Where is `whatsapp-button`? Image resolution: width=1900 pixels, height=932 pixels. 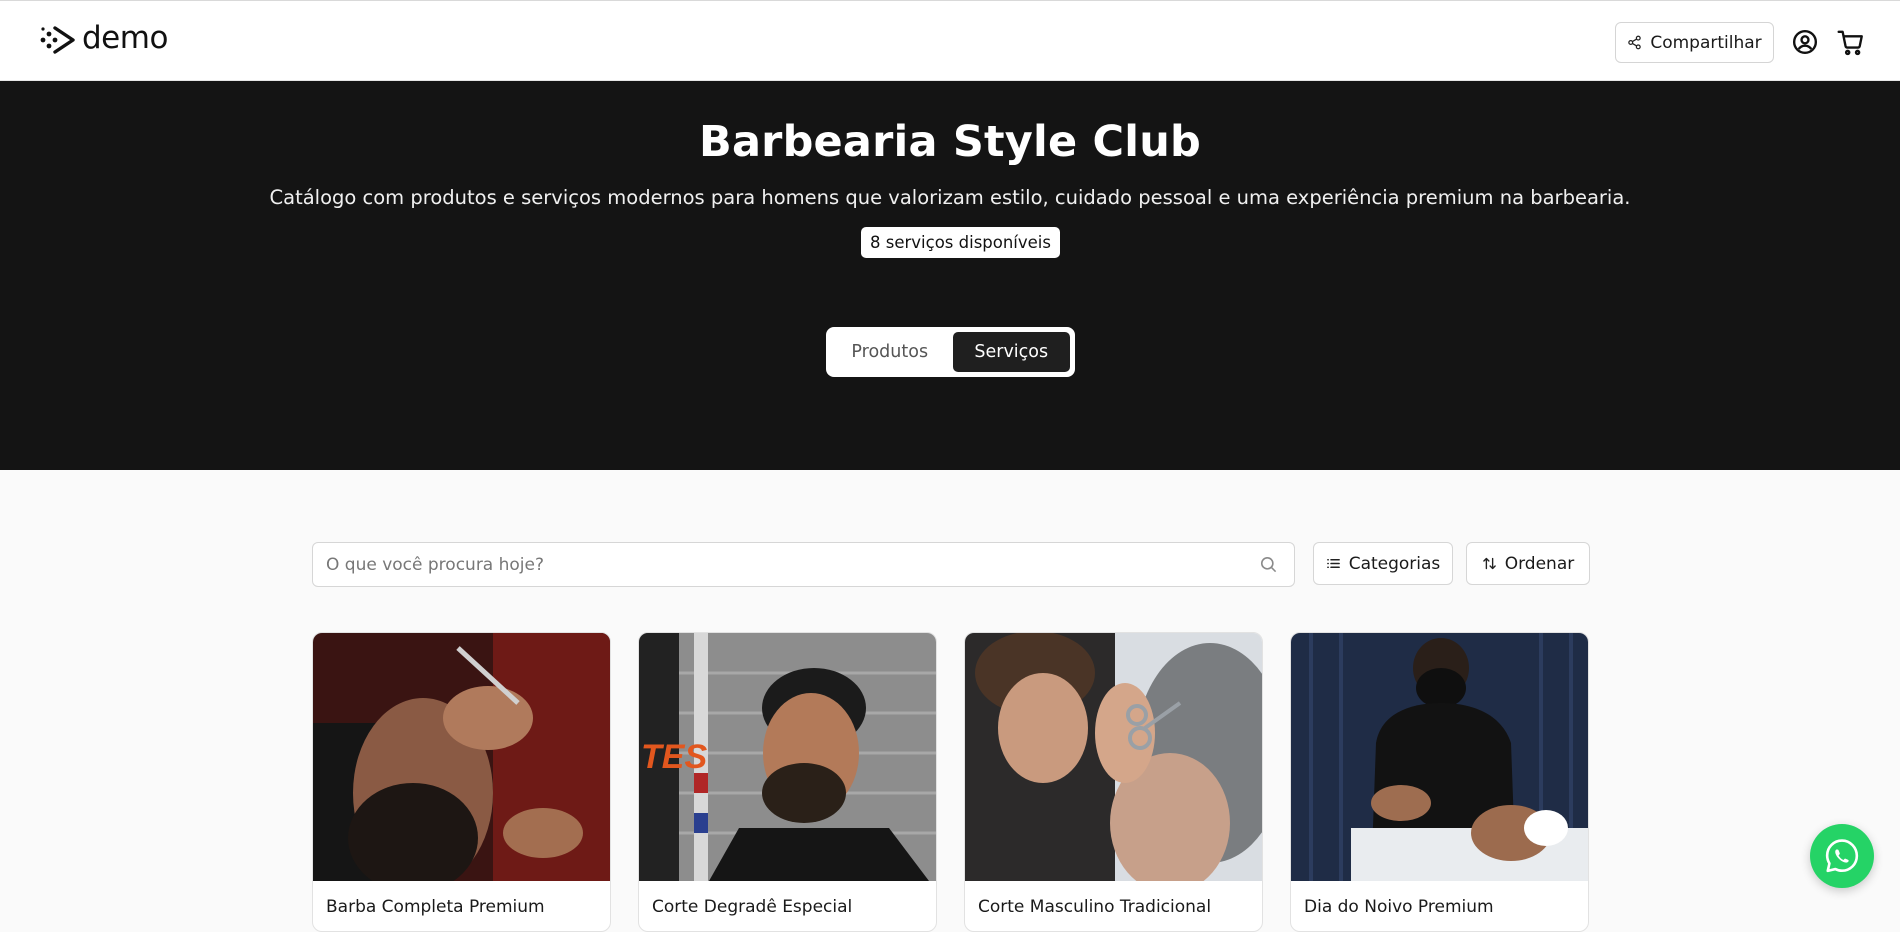 whatsapp-button is located at coordinates (1842, 856).